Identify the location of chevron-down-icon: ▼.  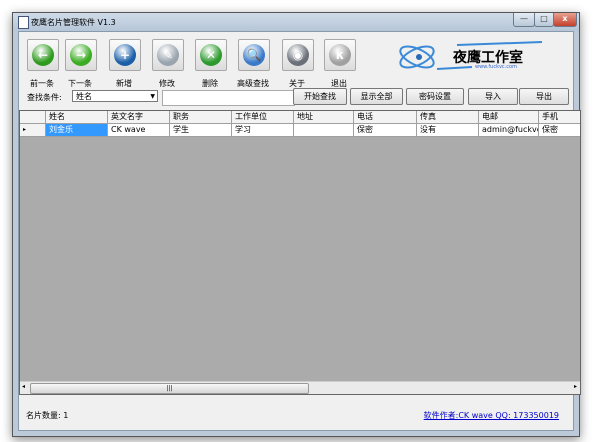
(152, 96).